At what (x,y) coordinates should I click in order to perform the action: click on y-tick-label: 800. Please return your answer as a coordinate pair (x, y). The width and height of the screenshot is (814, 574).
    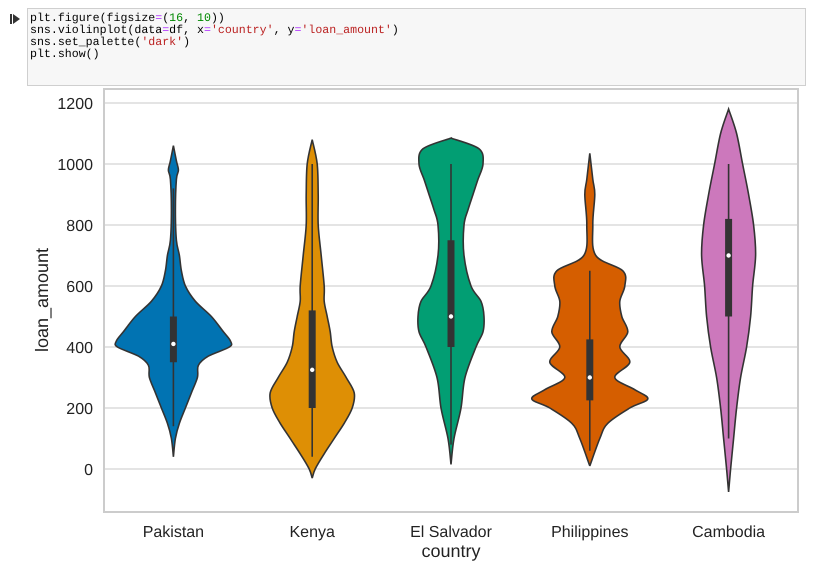
    Looking at the image, I should click on (79, 226).